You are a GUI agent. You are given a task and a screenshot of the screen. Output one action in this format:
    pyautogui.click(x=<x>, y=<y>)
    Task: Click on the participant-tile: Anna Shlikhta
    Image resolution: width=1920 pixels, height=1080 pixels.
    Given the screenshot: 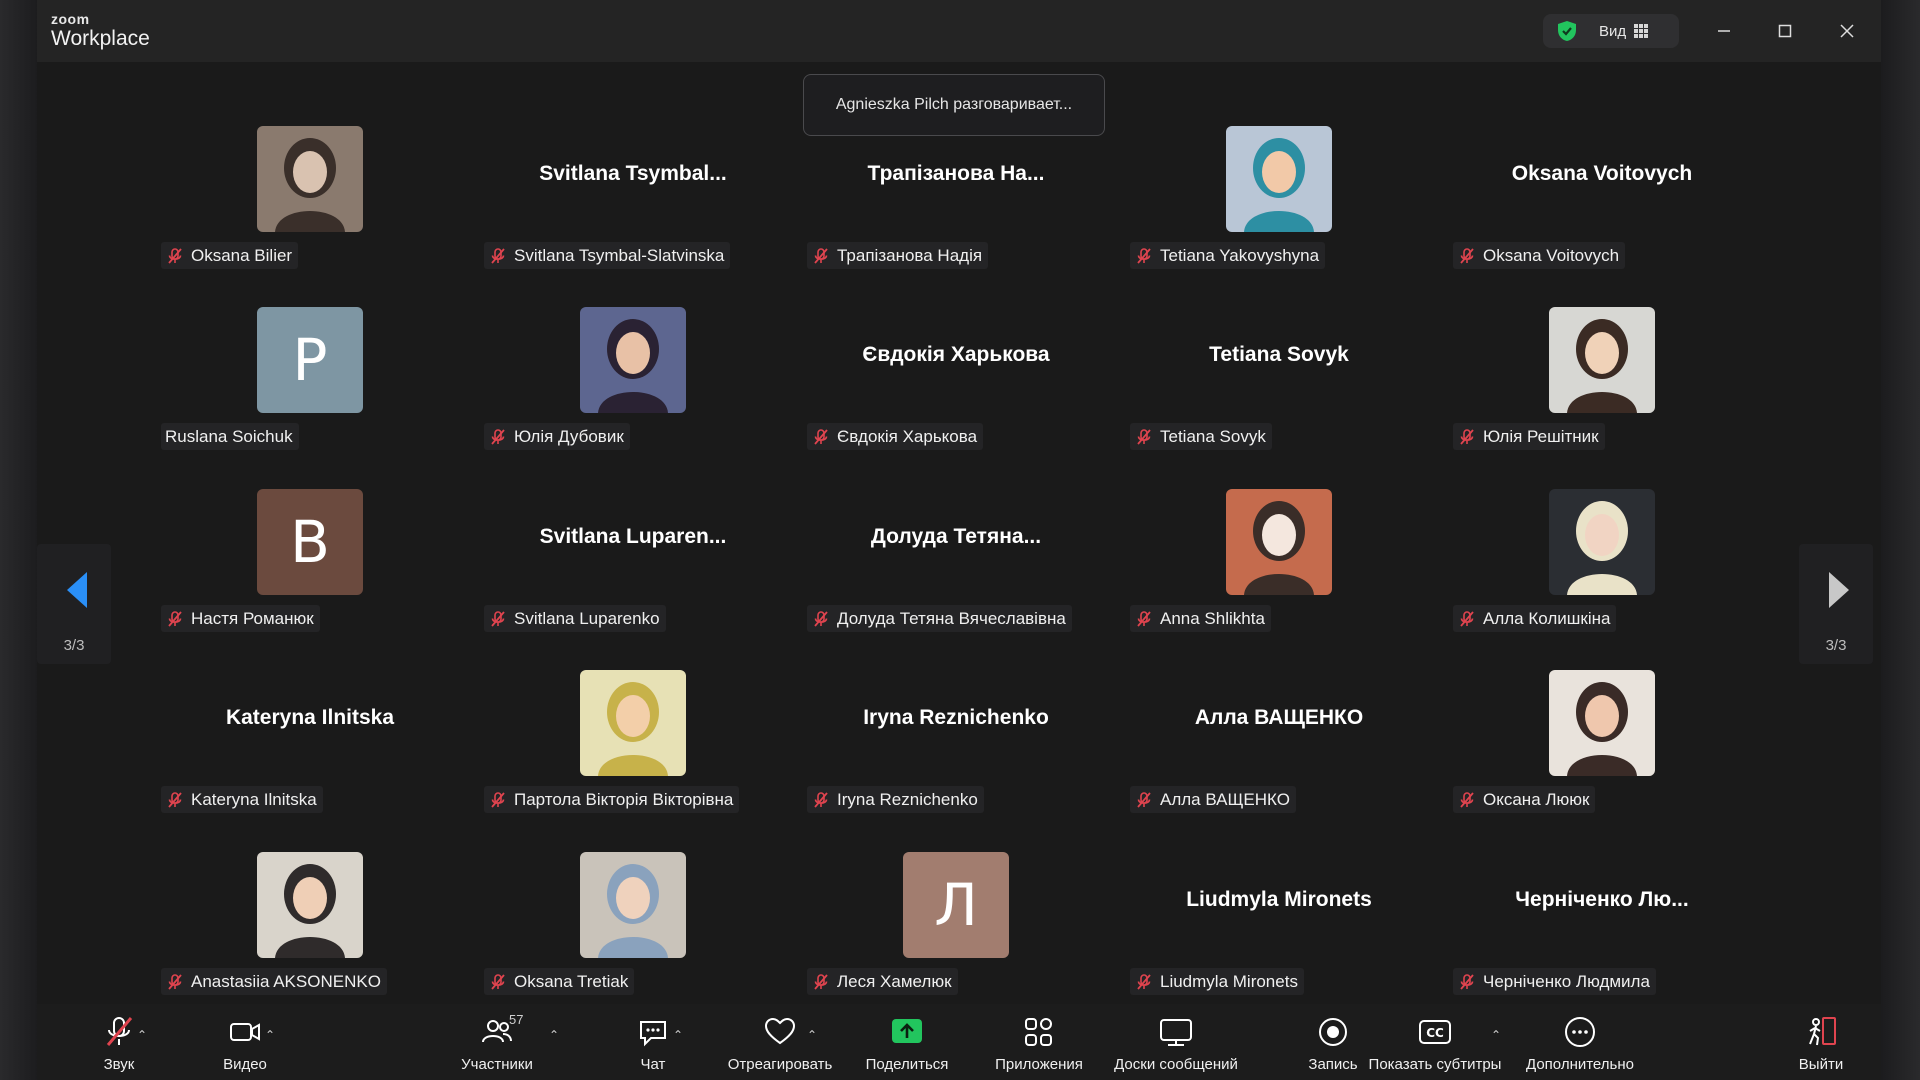 What is the action you would take?
    pyautogui.click(x=1248, y=564)
    